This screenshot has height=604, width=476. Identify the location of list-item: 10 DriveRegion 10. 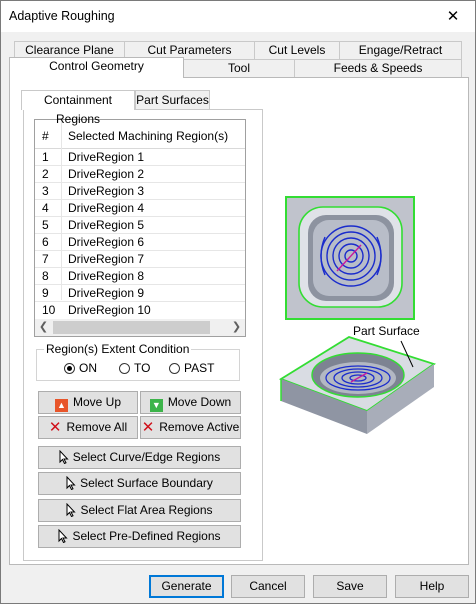
(140, 310).